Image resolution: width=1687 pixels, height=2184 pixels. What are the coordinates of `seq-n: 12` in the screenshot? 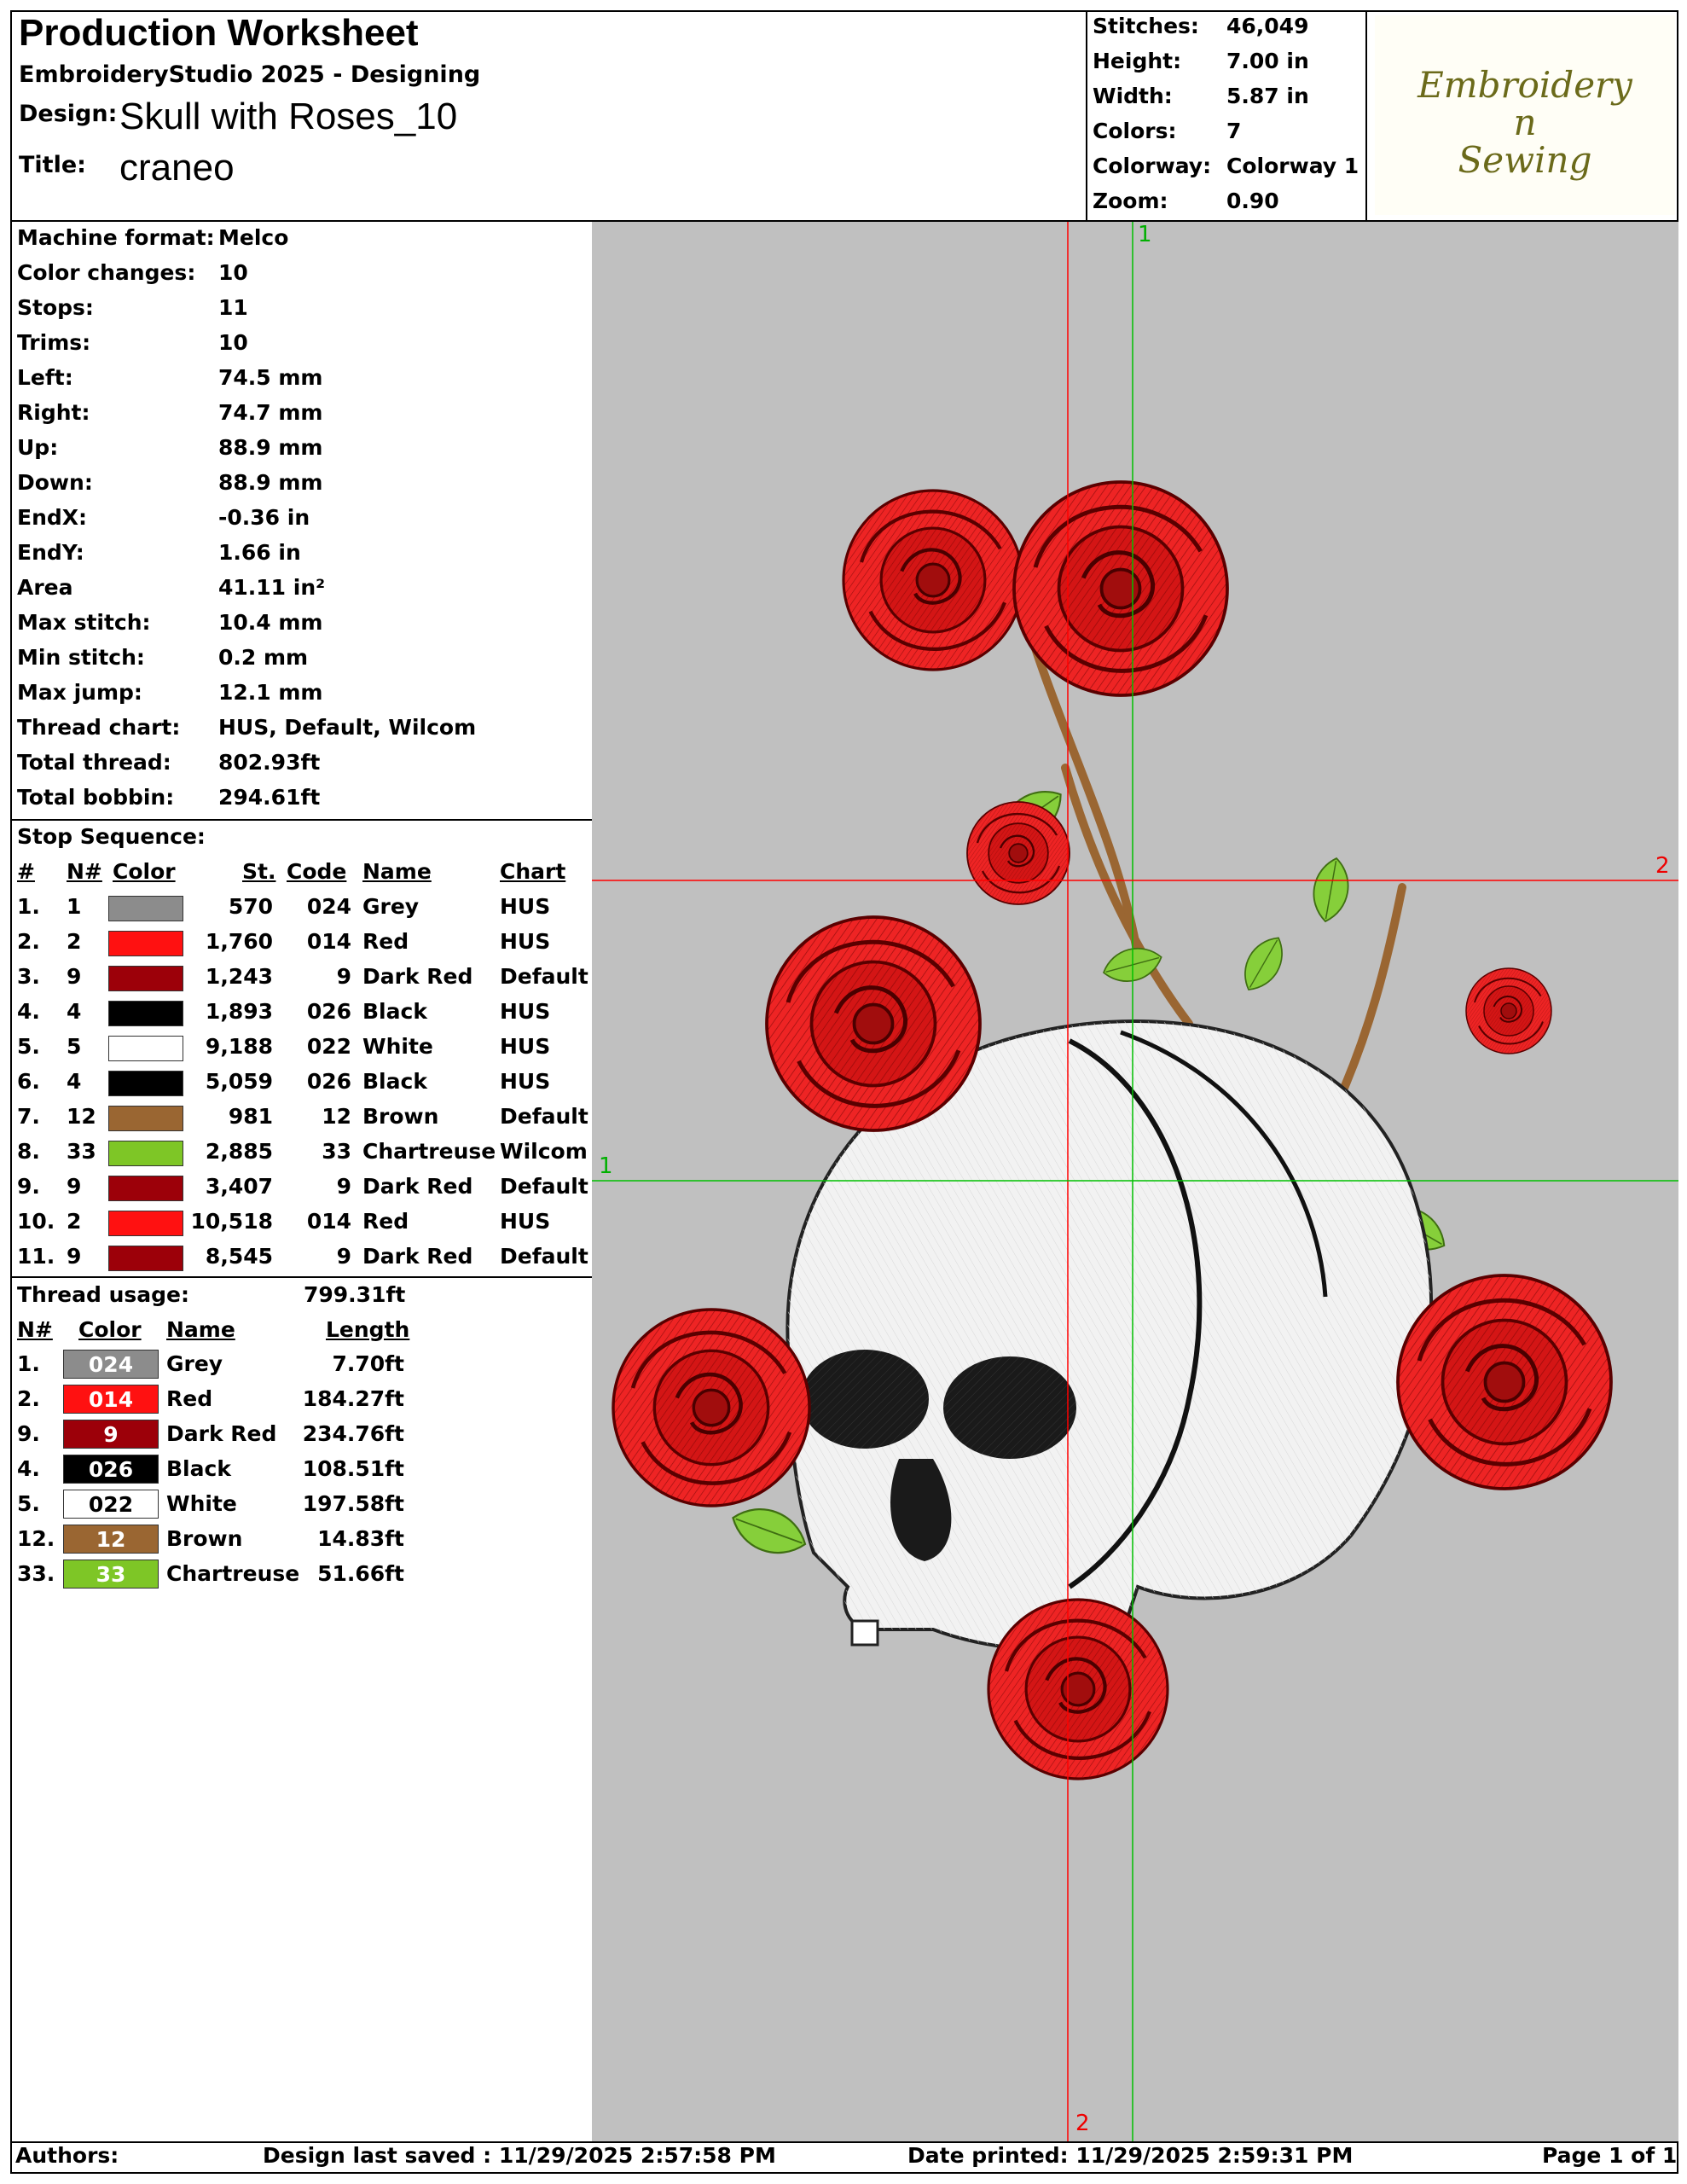 It's located at (81, 1116).